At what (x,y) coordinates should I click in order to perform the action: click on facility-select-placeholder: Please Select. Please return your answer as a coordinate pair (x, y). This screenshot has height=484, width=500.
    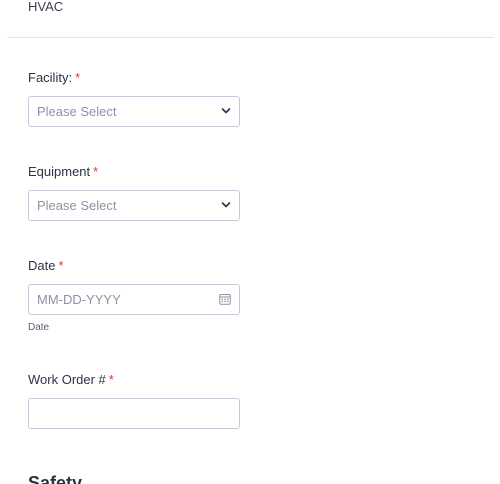
    Looking at the image, I should click on (77, 111).